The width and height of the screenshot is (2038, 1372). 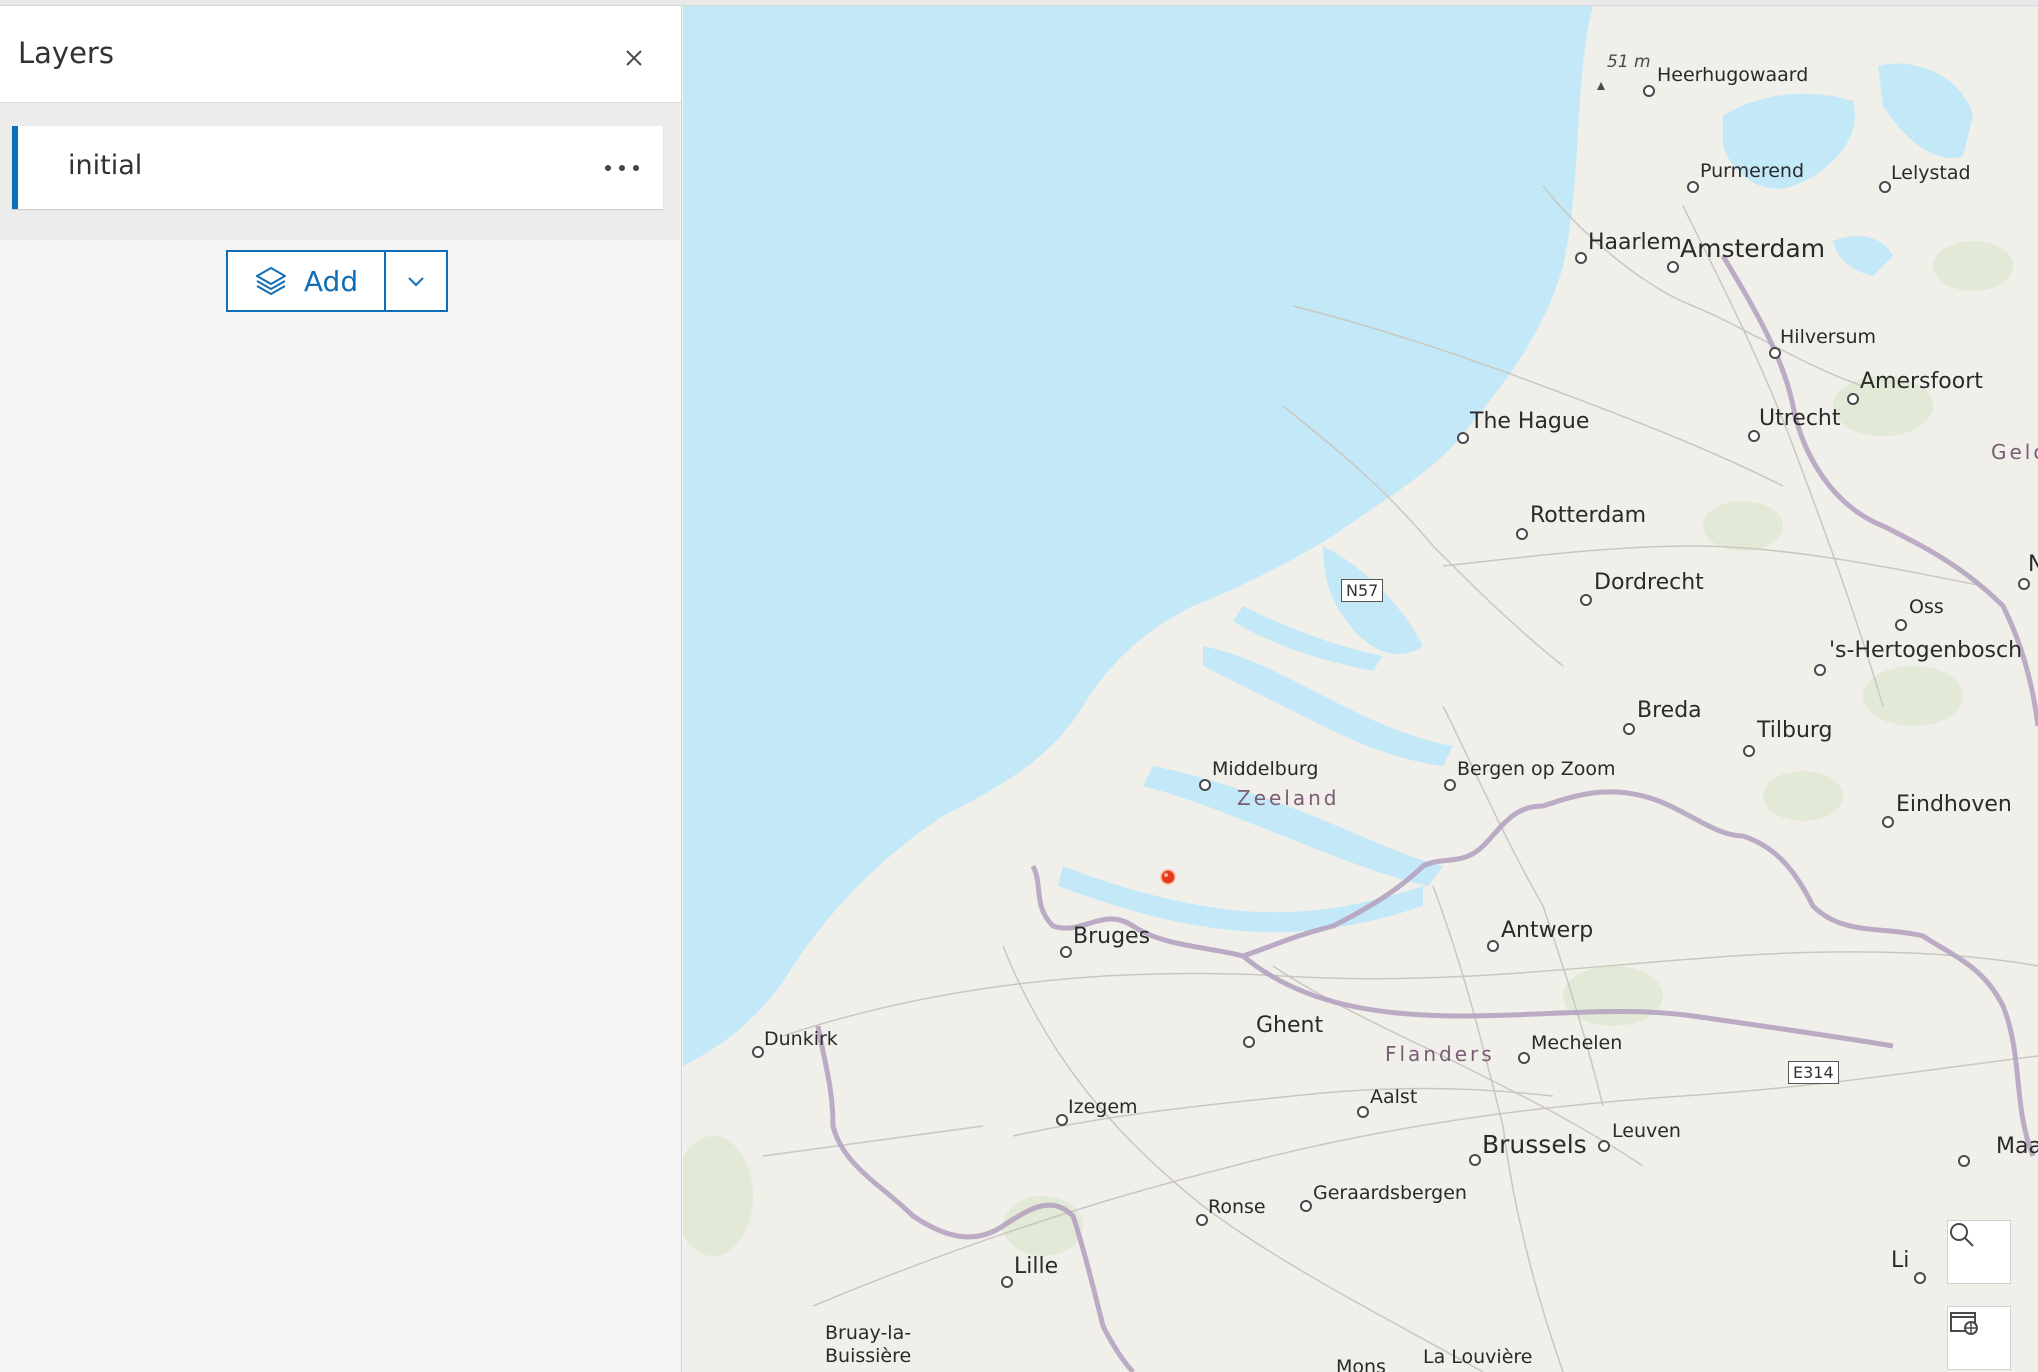 I want to click on chevron-down-icon, so click(x=416, y=282).